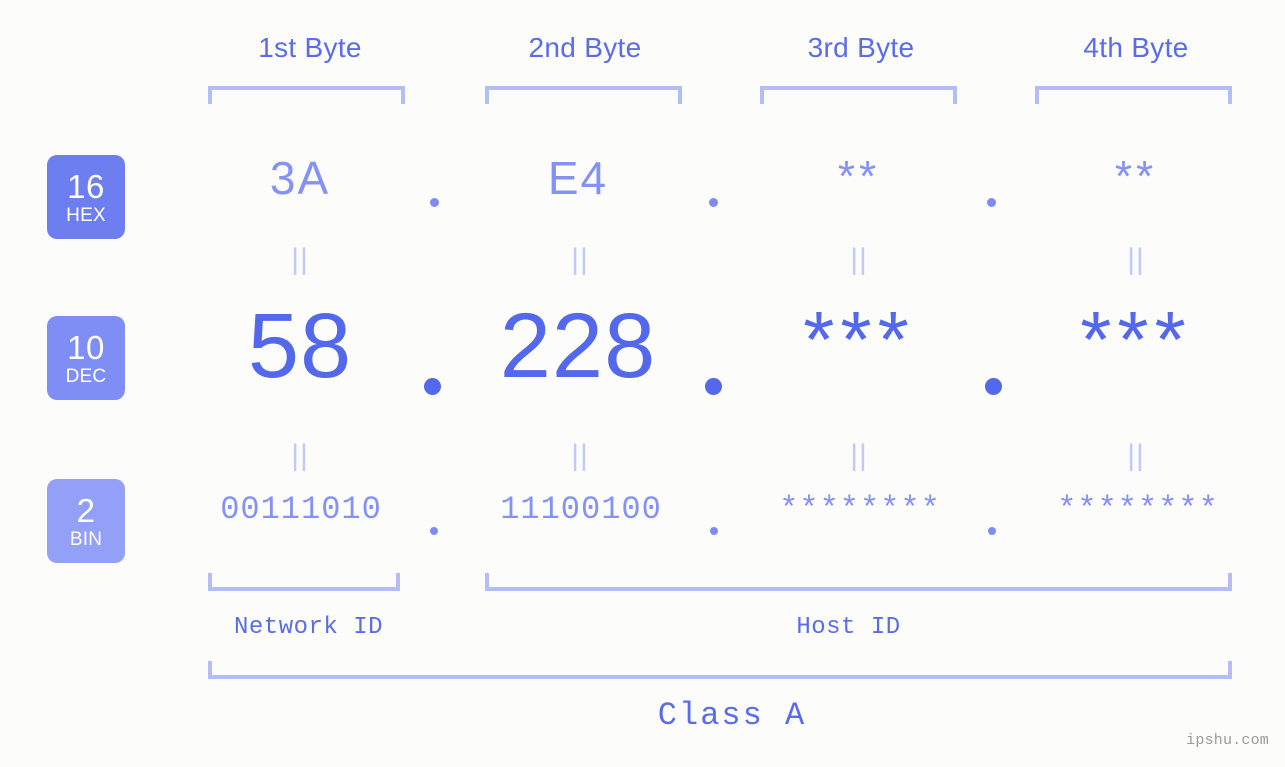 The image size is (1285, 767). What do you see at coordinates (859, 339) in the screenshot?
I see `dec-byte-3: ***` at bounding box center [859, 339].